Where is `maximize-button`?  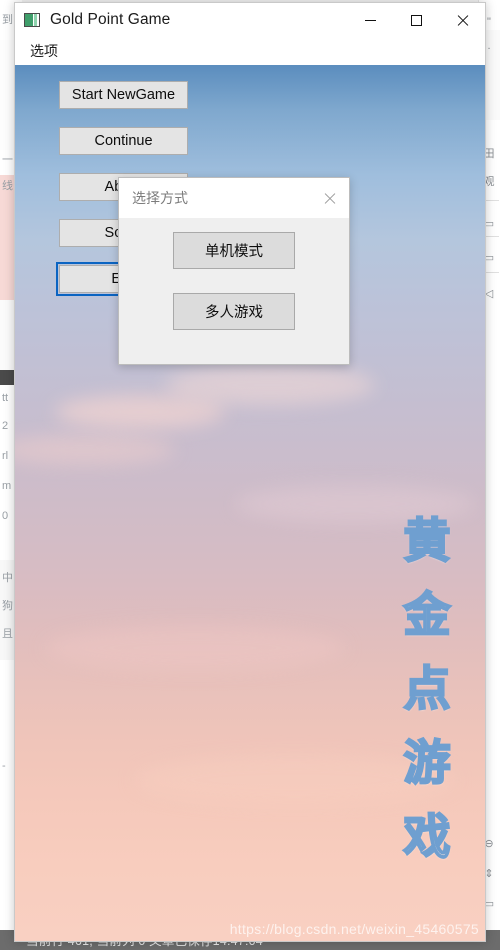 maximize-button is located at coordinates (416, 20).